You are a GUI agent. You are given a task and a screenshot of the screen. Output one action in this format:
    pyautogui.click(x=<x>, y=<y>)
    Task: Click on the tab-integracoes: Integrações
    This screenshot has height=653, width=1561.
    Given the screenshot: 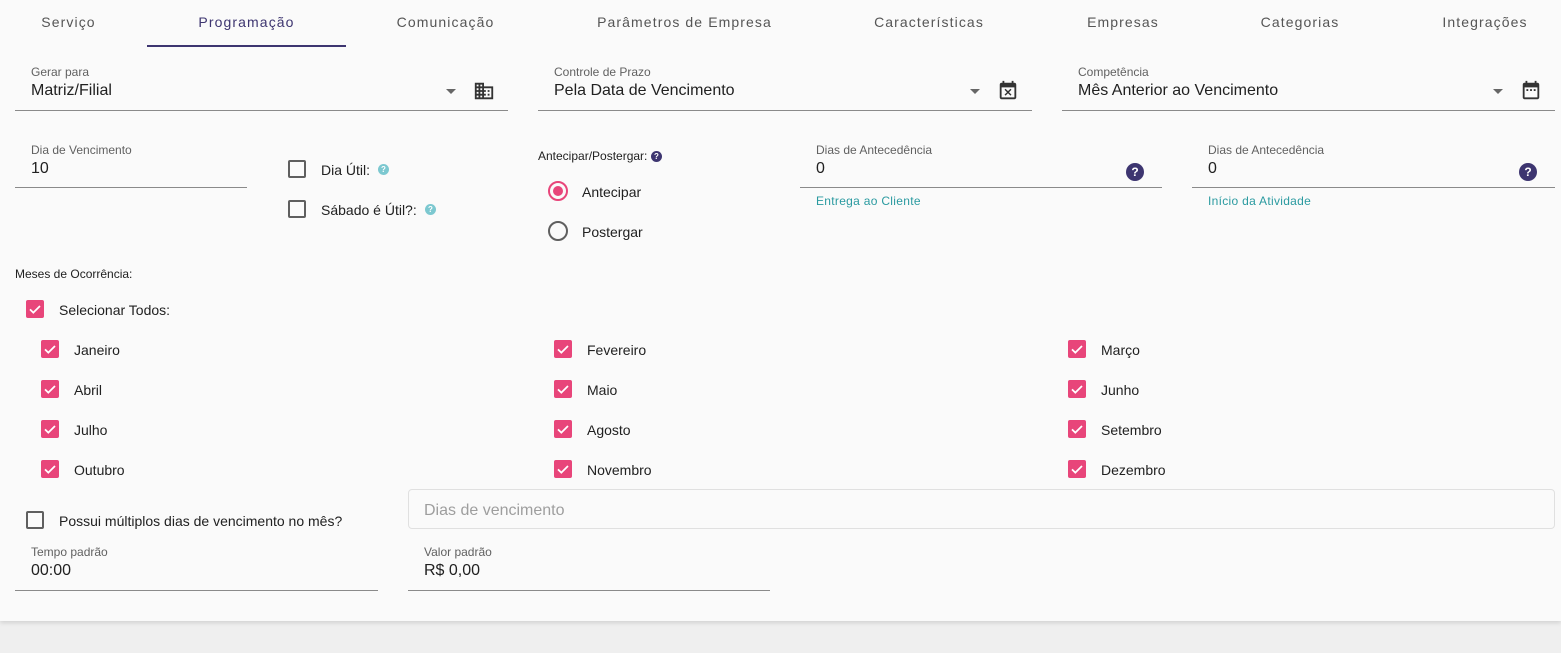 What is the action you would take?
    pyautogui.click(x=1485, y=23)
    